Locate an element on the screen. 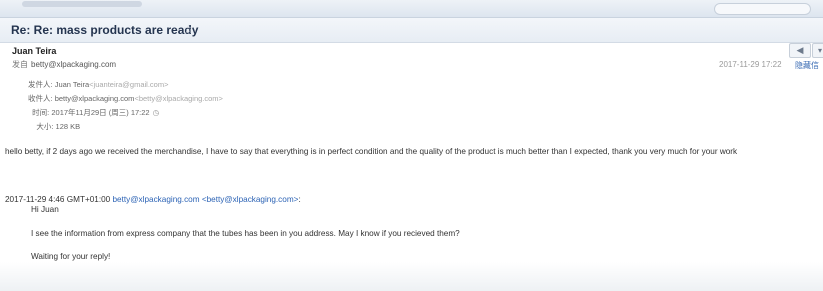 The height and width of the screenshot is (291, 823). from-name: Juan Teira is located at coordinates (72, 84).